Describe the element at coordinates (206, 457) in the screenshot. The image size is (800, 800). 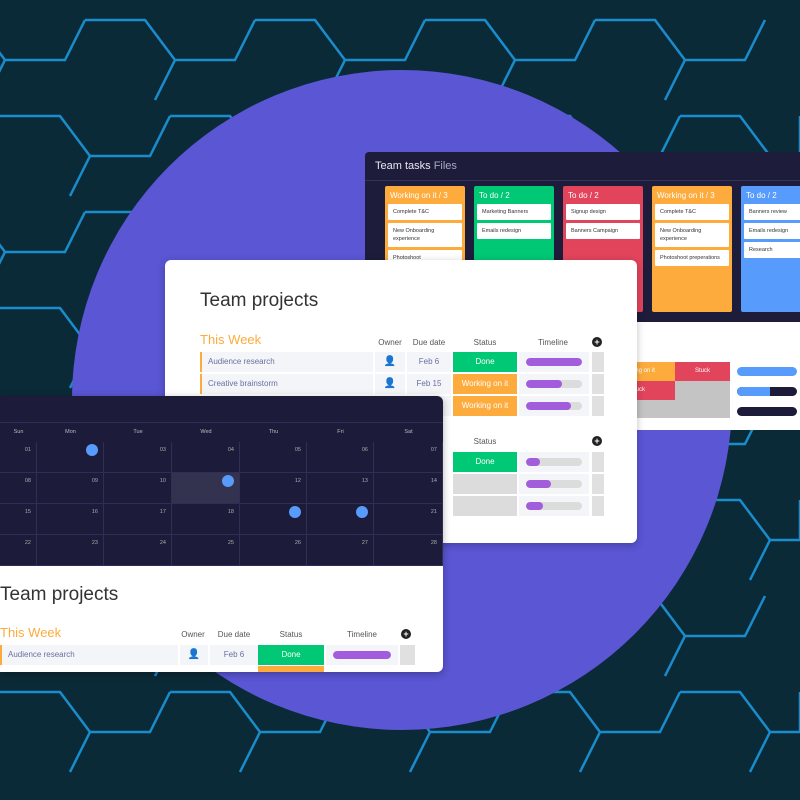
I see `calendar-day: 04` at that location.